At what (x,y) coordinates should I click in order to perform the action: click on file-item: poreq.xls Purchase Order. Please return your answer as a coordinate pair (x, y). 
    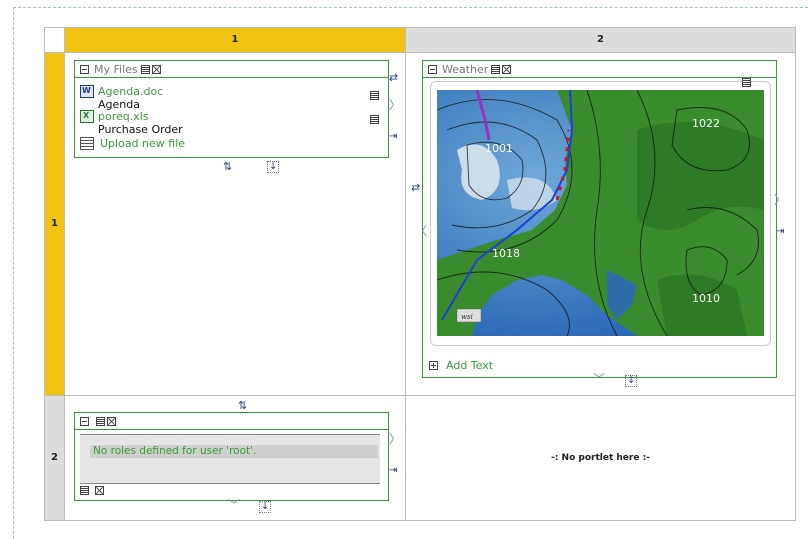
    Looking at the image, I should click on (131, 123).